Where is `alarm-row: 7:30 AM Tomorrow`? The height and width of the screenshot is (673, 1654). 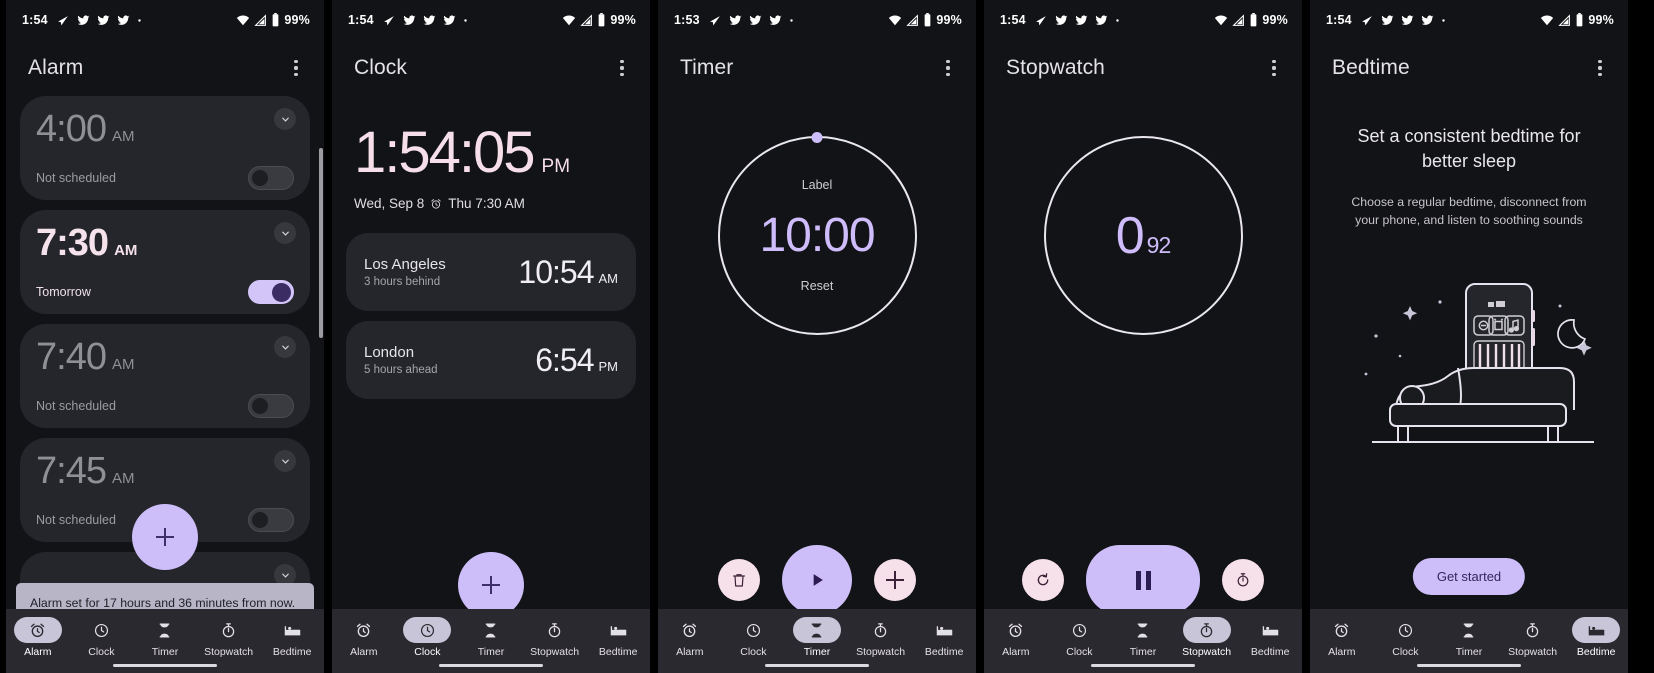
alarm-row: 7:30 AM Tomorrow is located at coordinates (165, 262).